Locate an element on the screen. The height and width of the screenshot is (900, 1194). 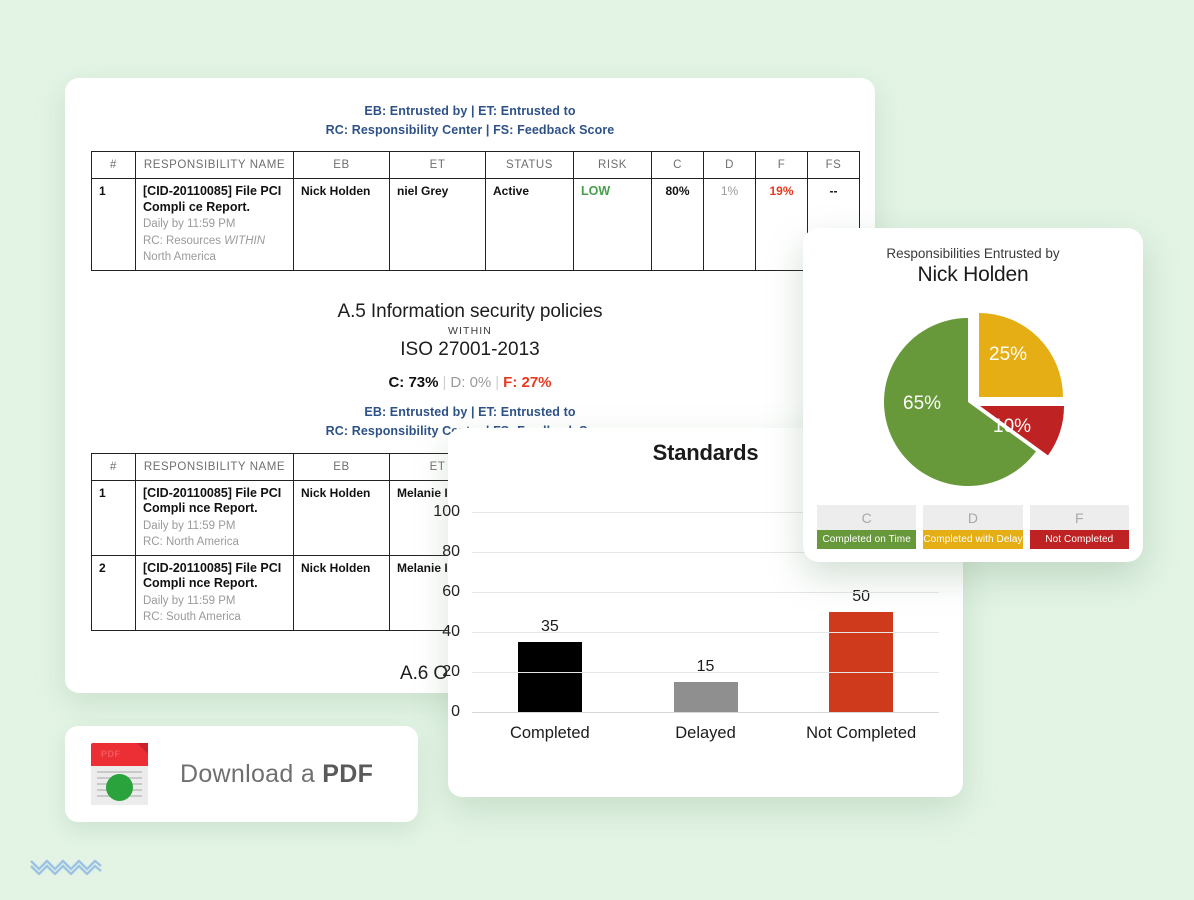
legend-line-1b: EB: Entrusted by | ET: Entrusted to is located at coordinates (470, 411).